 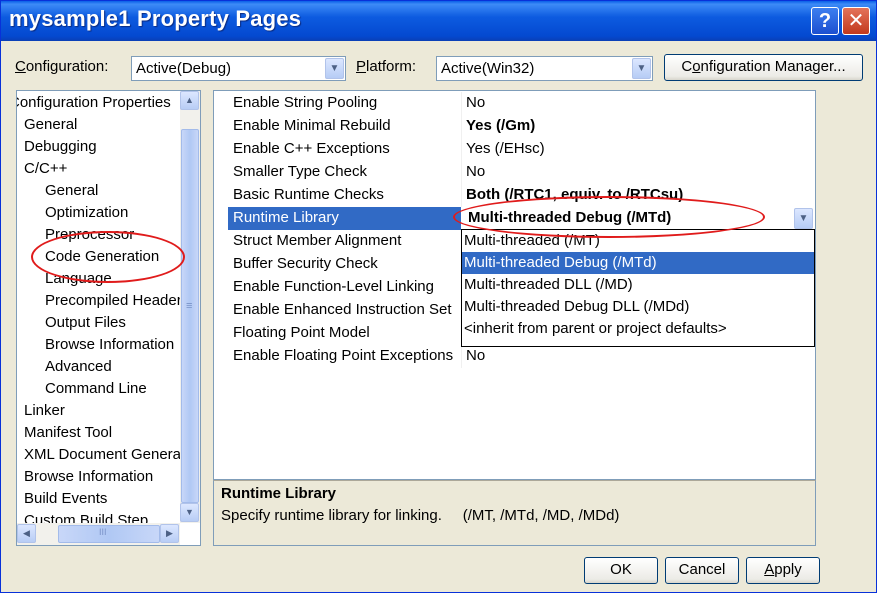 I want to click on property-name: Enable Floating Point Exceptions, so click(x=343, y=355).